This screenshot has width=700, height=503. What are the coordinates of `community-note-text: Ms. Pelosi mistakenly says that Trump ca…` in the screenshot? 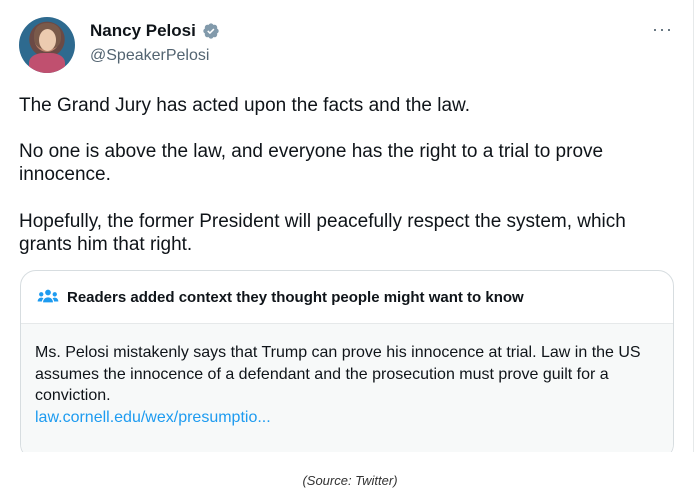 It's located at (338, 374).